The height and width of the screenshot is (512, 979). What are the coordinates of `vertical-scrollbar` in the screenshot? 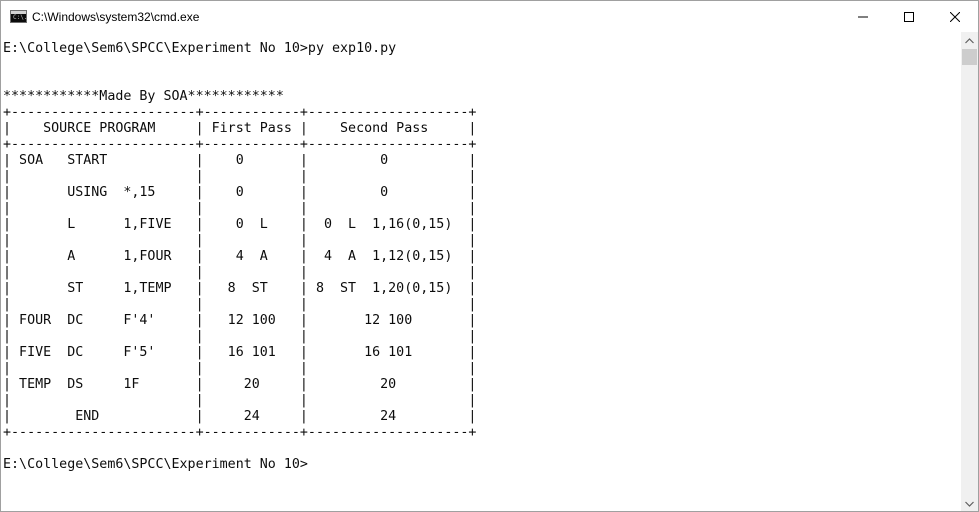 It's located at (969, 271).